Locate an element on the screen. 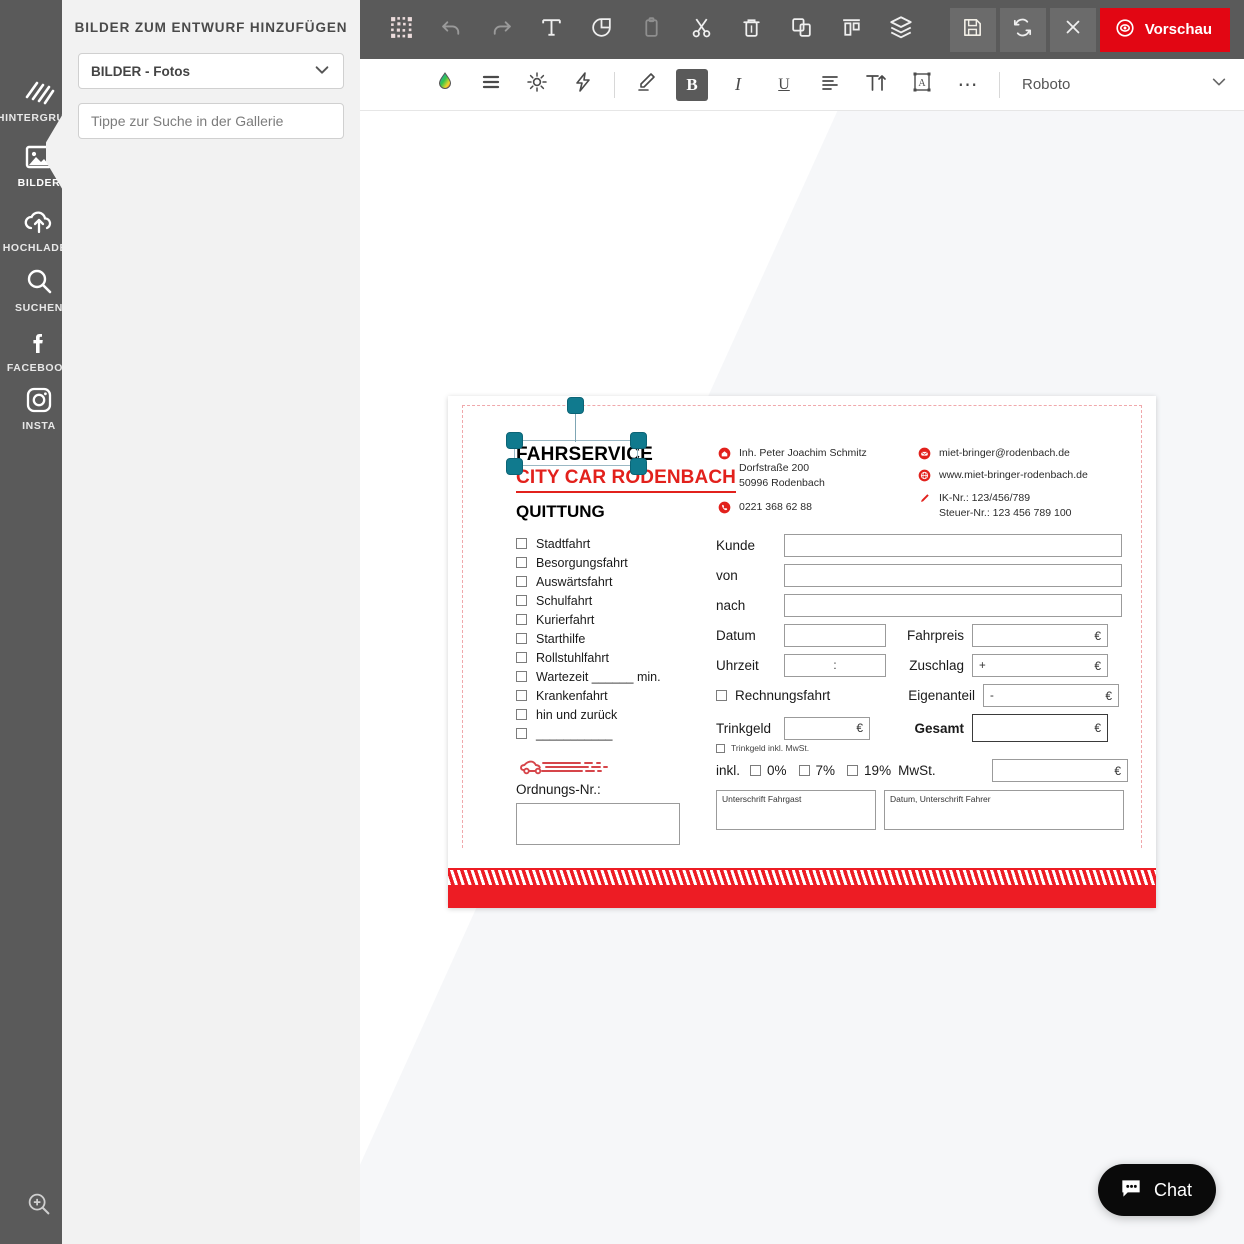 The image size is (1244, 1244). text-size-button is located at coordinates (876, 85).